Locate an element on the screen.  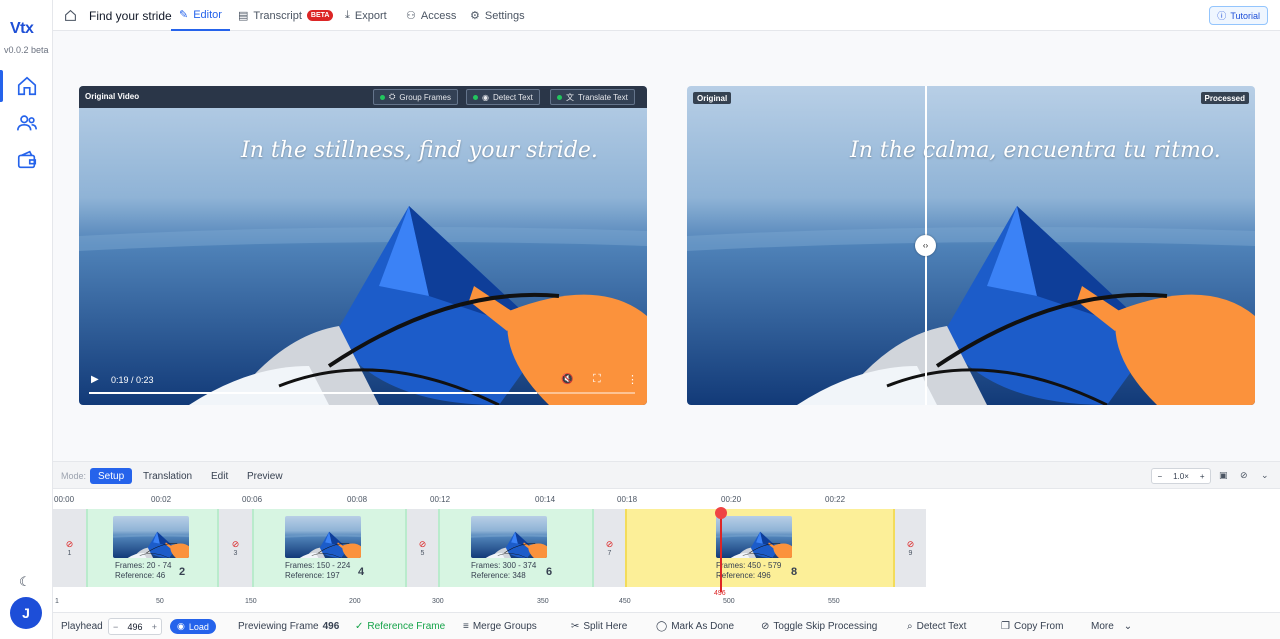
processed-label: Processed is located at coordinates (1224, 98).